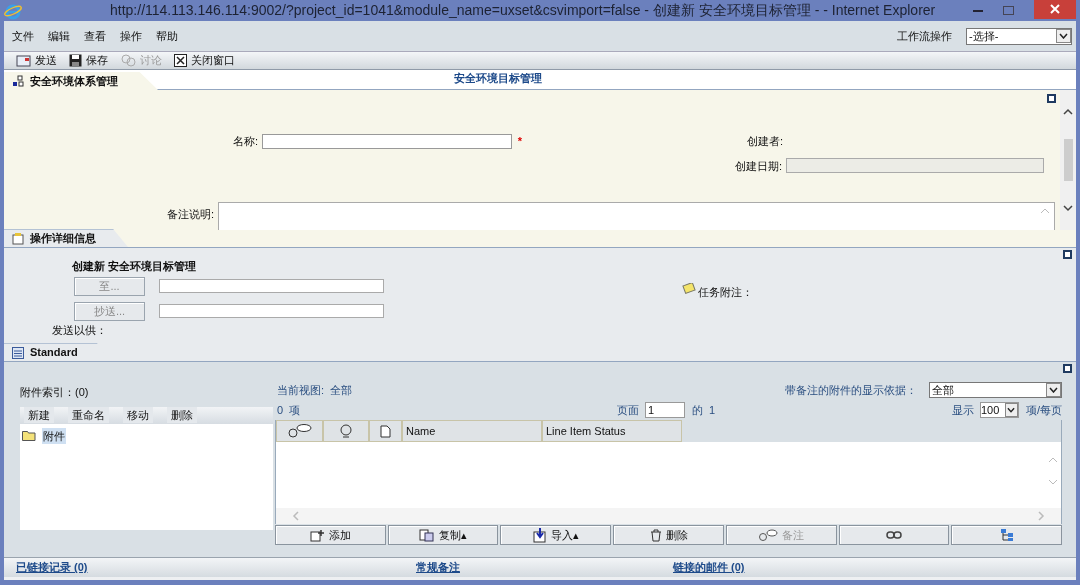 Image resolution: width=1080 pixels, height=585 pixels. I want to click on toolbar-button: 关闭窗口, so click(204, 60).